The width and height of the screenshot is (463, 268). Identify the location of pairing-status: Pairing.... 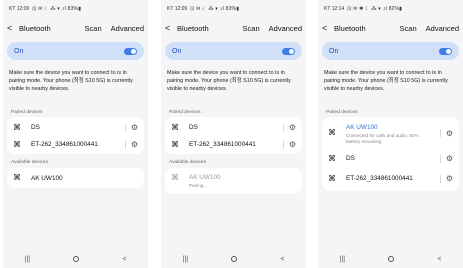
(198, 185).